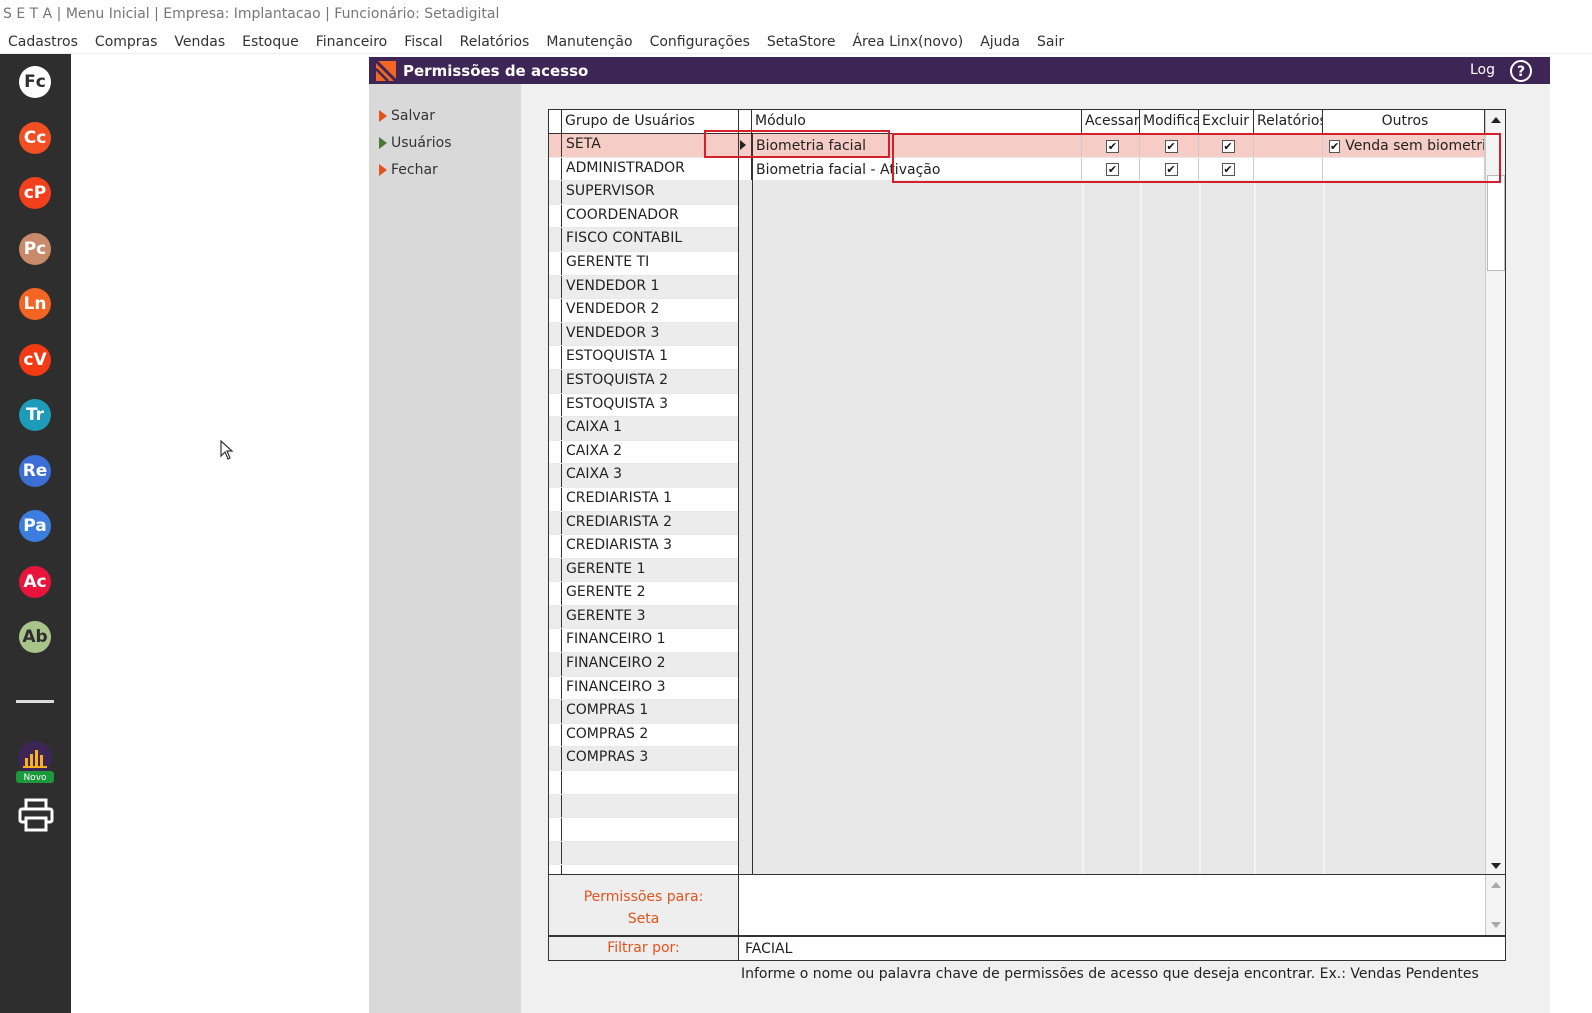 This screenshot has width=1592, height=1013. What do you see at coordinates (647, 358) in the screenshot?
I see `group-row: ESTOQUISTA 1` at bounding box center [647, 358].